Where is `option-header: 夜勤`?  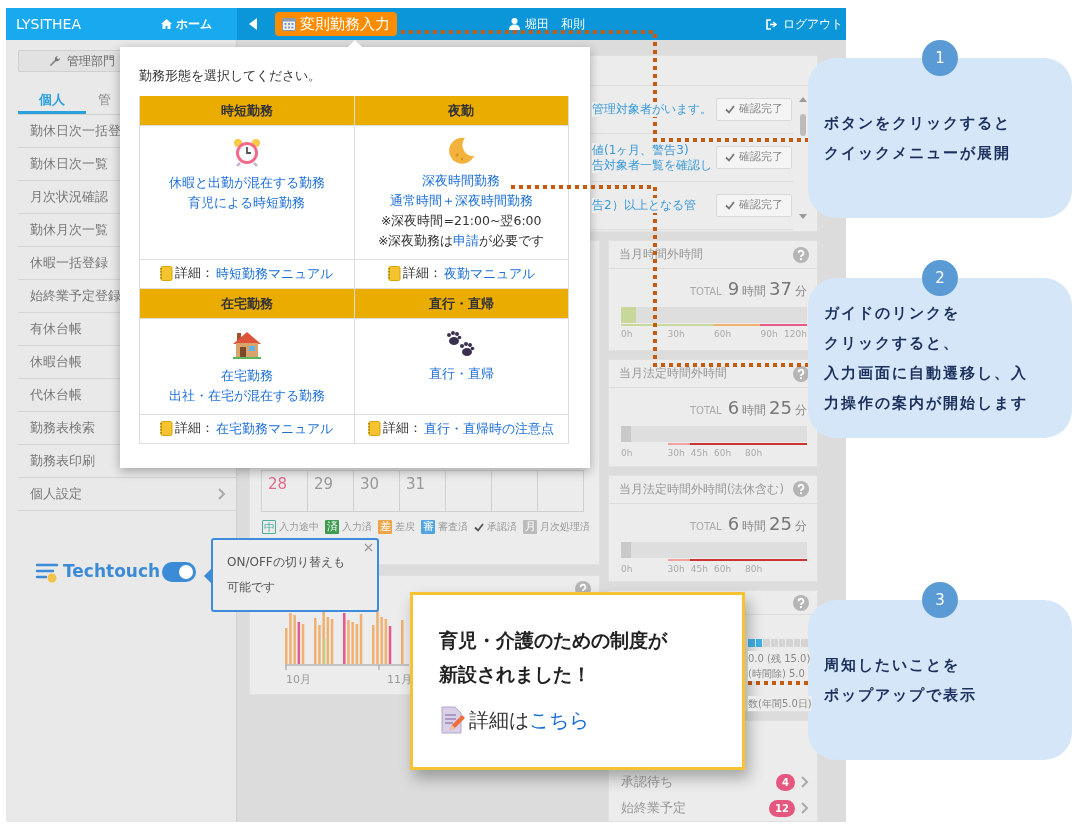 option-header: 夜勤 is located at coordinates (461, 110).